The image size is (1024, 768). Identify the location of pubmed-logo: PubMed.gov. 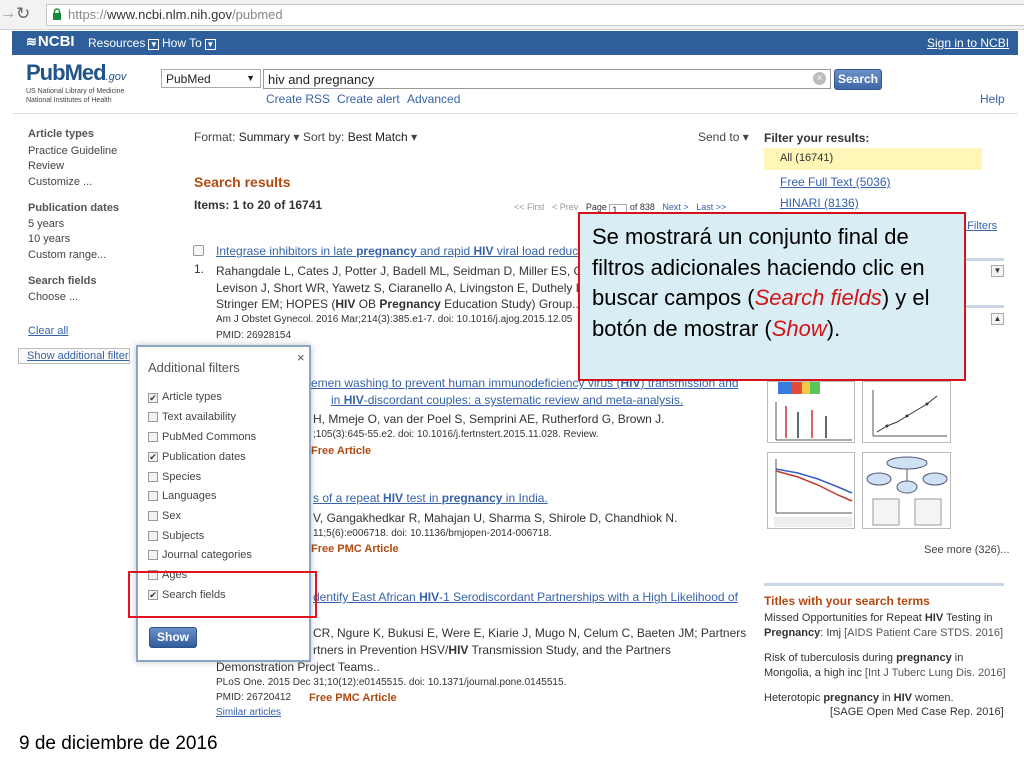
(76, 73).